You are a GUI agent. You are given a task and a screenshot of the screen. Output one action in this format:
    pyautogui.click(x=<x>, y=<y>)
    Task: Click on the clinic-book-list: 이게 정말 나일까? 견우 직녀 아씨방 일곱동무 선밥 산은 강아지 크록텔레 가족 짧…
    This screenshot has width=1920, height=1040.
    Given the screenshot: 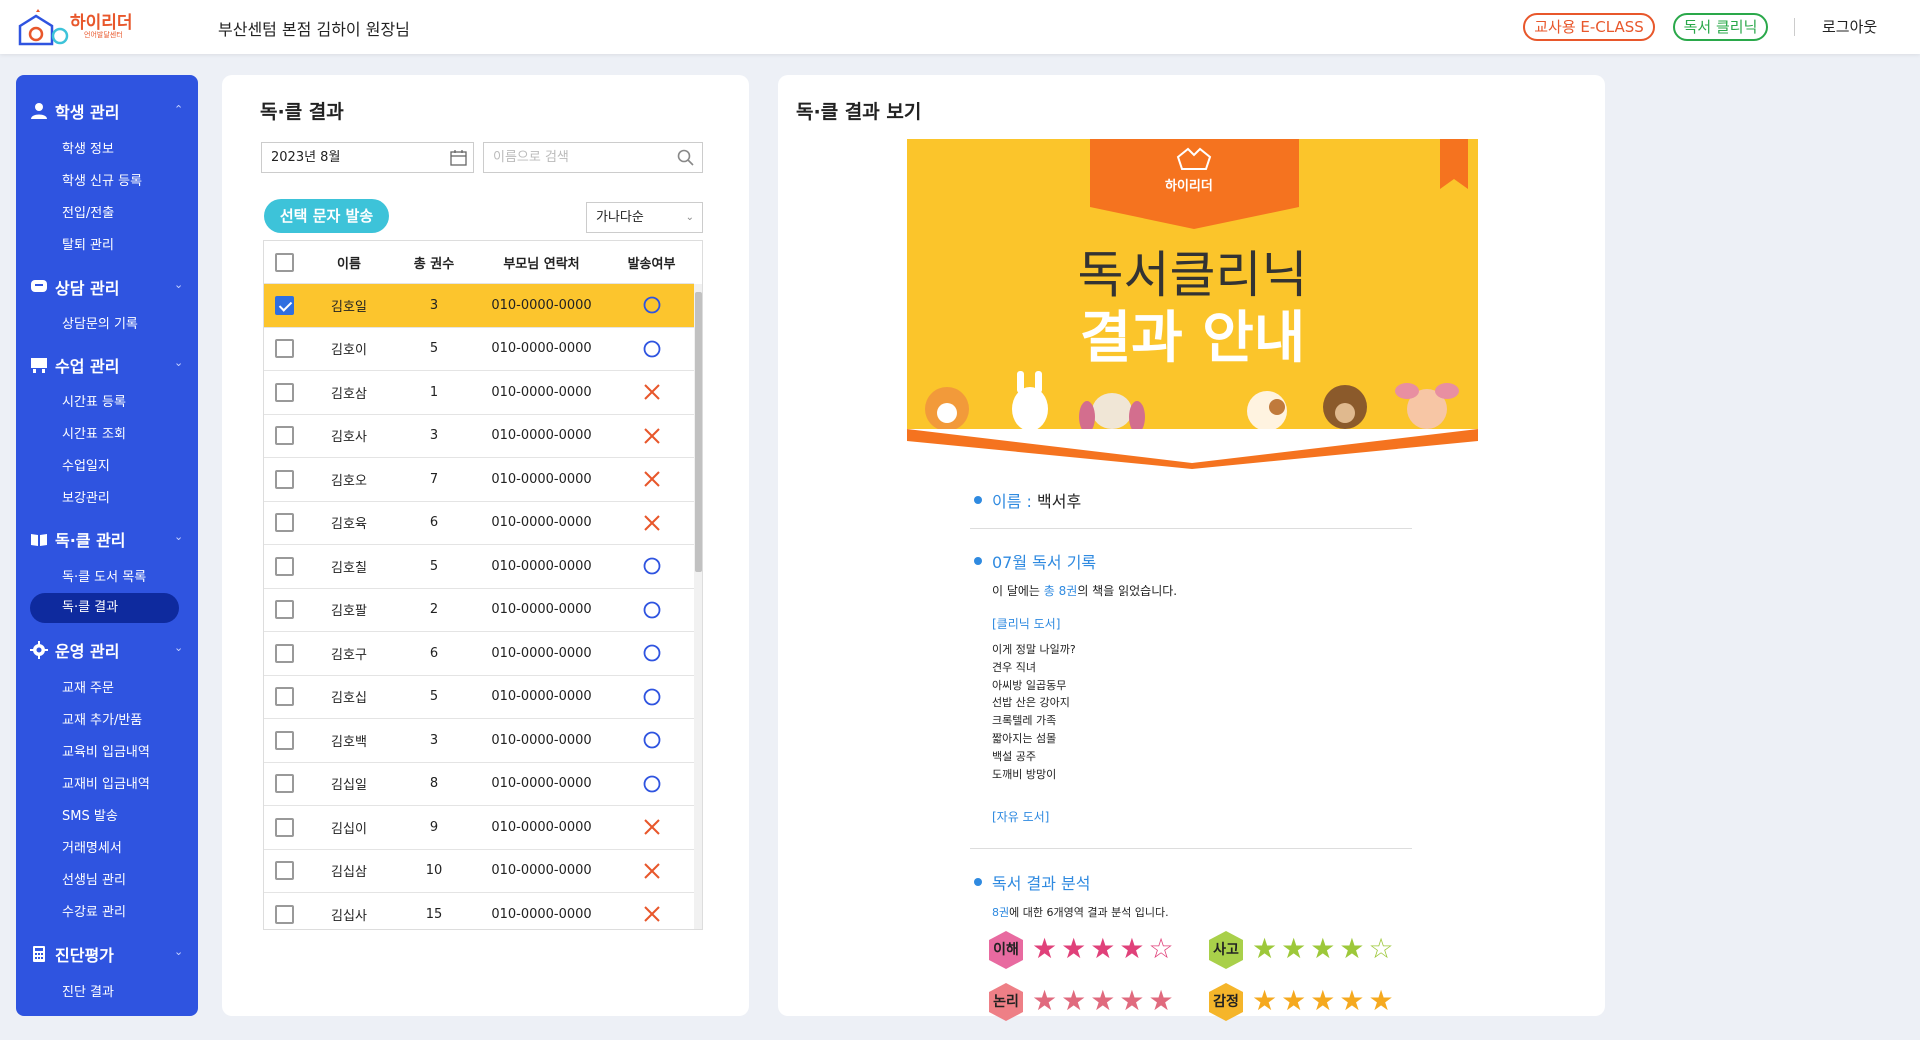 What is the action you would take?
    pyautogui.click(x=1034, y=712)
    